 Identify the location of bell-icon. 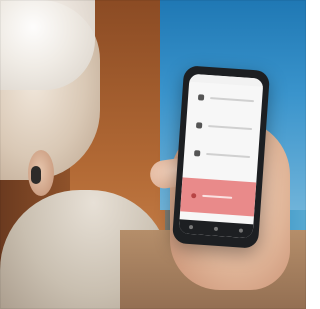
(201, 97).